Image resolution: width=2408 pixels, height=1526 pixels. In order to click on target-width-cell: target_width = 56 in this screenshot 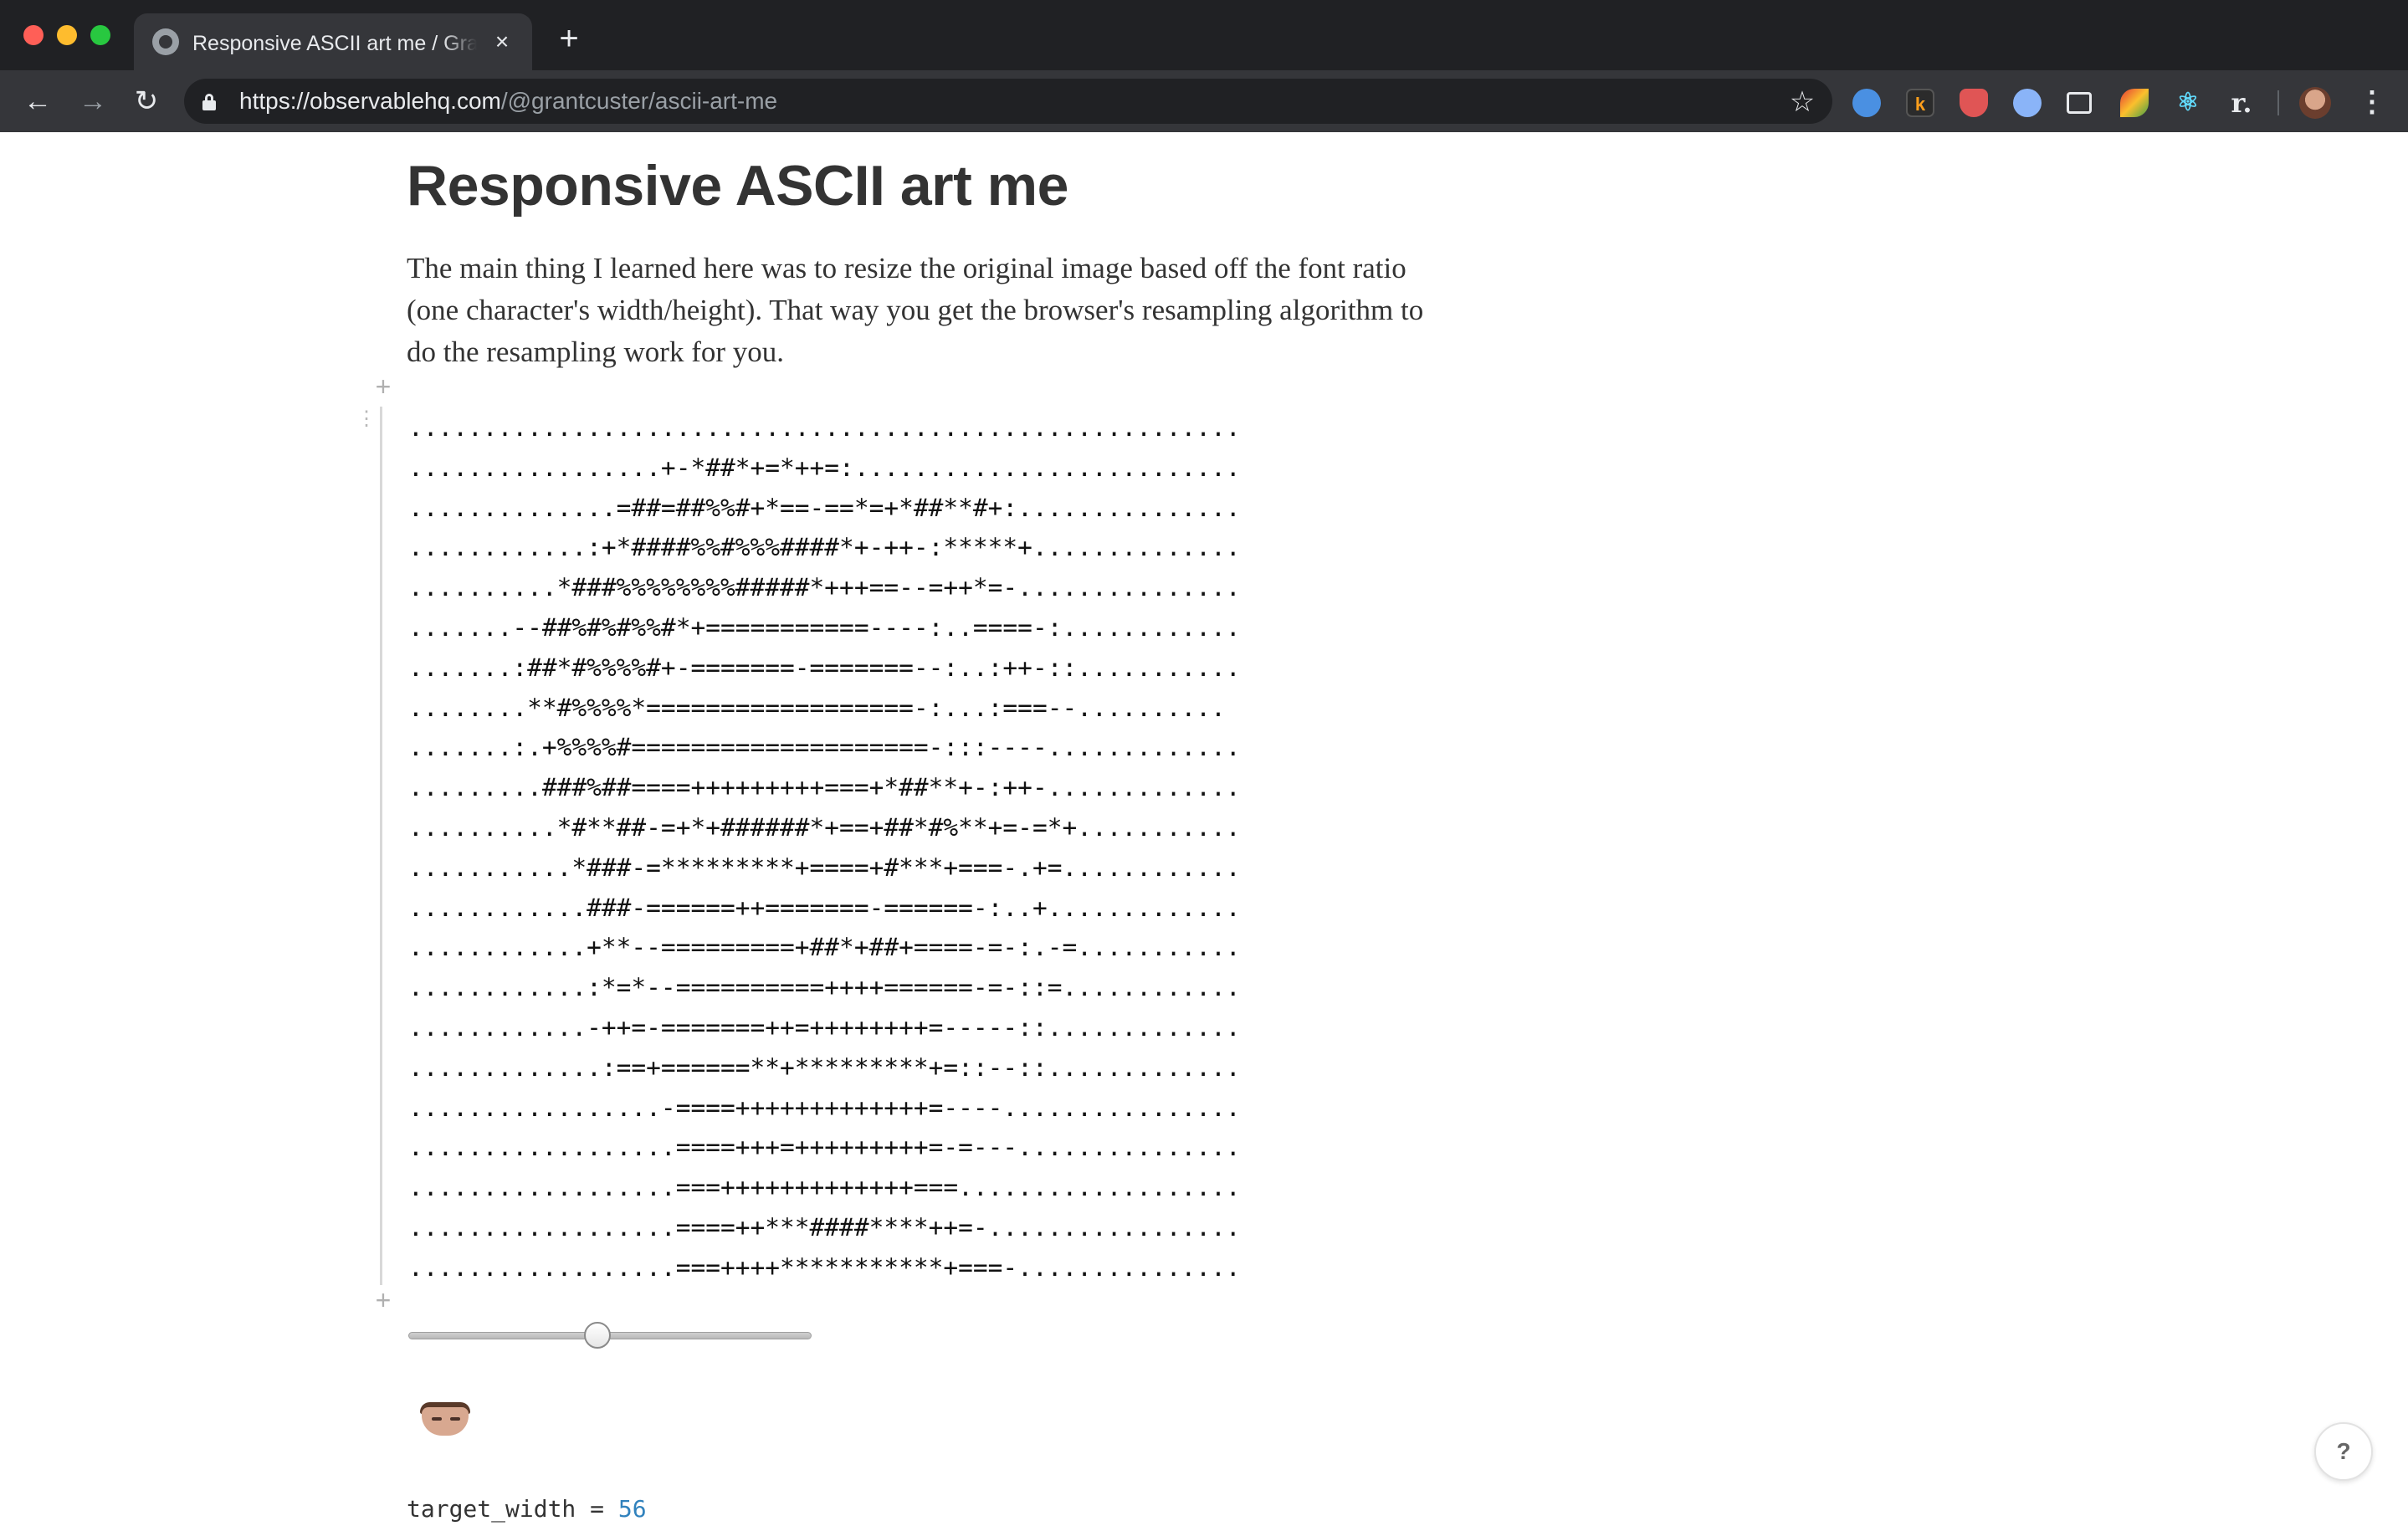, I will do `click(527, 1509)`.